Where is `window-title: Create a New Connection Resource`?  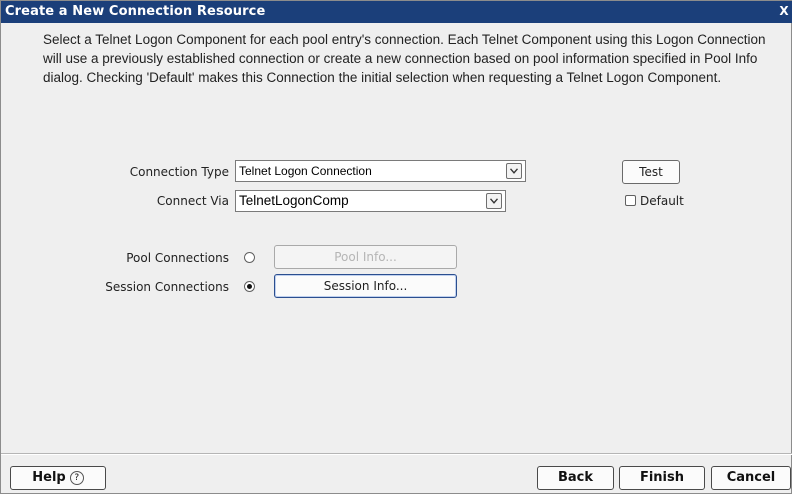 window-title: Create a New Connection Resource is located at coordinates (135, 11).